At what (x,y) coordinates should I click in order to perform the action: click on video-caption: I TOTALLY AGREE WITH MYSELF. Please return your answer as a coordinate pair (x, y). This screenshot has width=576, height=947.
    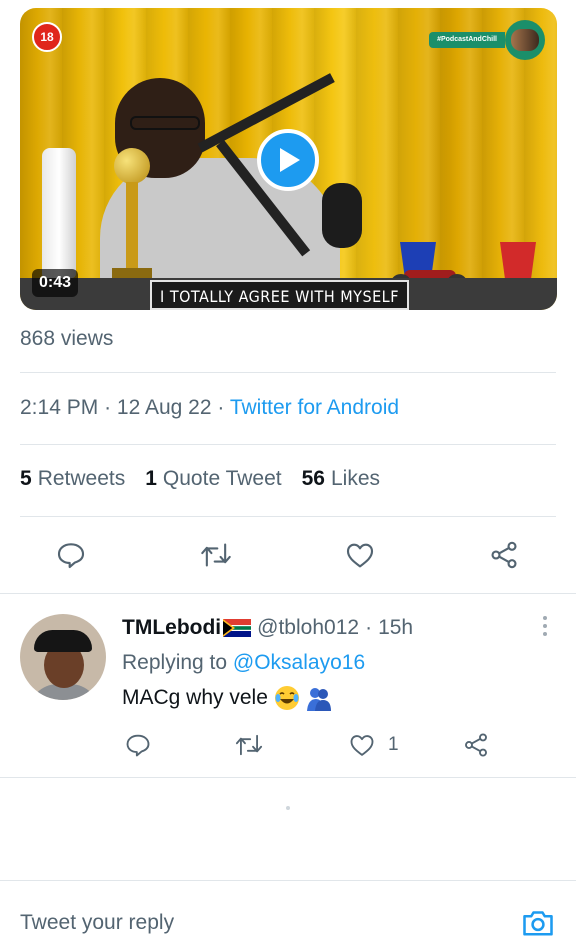
    Looking at the image, I should click on (279, 295).